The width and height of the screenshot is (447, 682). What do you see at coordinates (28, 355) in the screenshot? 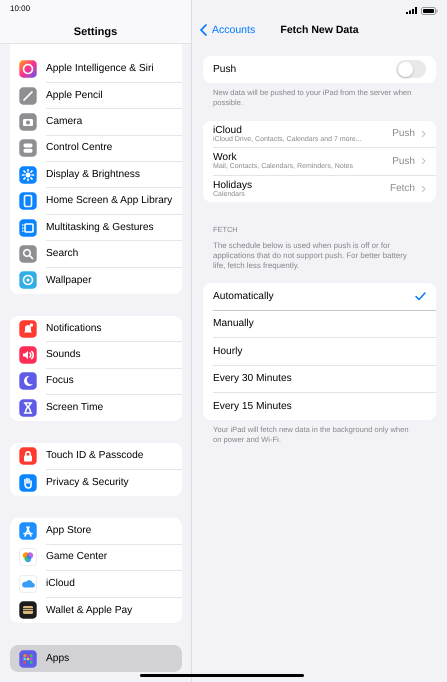
I see `speaker-icon` at bounding box center [28, 355].